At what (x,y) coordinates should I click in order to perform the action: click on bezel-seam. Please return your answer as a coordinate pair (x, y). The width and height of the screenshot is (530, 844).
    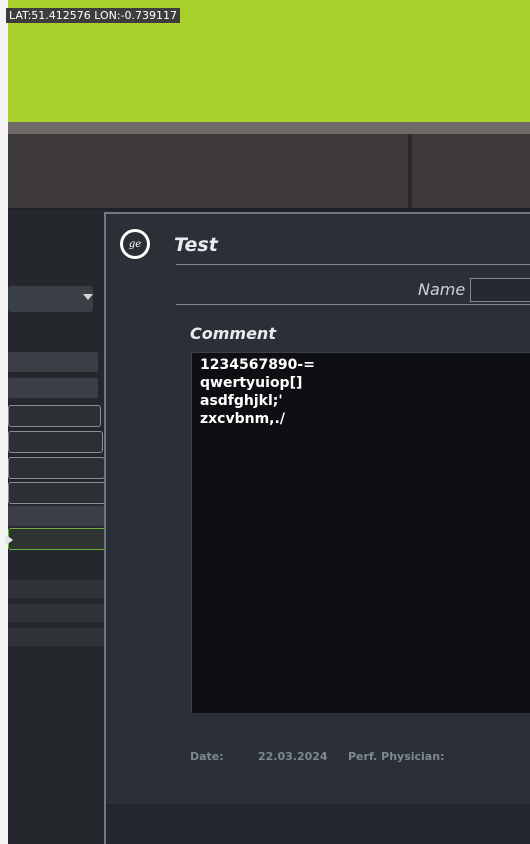
    Looking at the image, I should click on (410, 172).